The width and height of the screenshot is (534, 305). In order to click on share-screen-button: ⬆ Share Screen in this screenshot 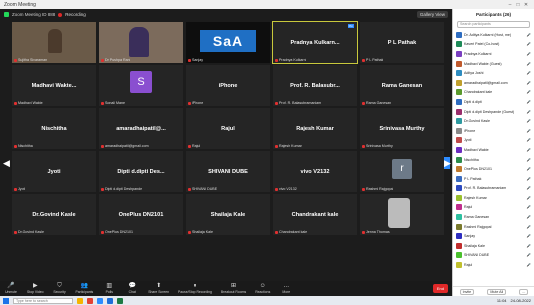, I will do `click(158, 288)`.